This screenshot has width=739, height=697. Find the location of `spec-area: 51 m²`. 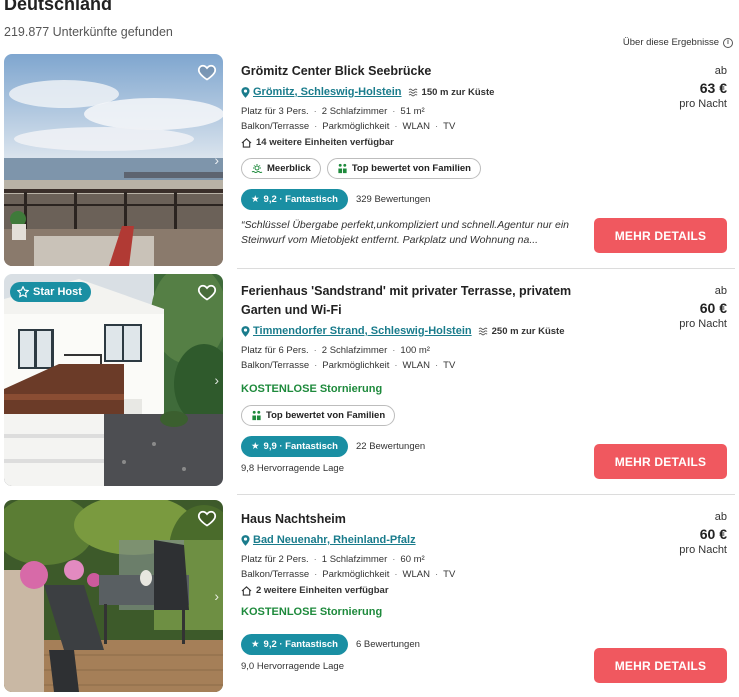

spec-area: 51 m² is located at coordinates (412, 111).